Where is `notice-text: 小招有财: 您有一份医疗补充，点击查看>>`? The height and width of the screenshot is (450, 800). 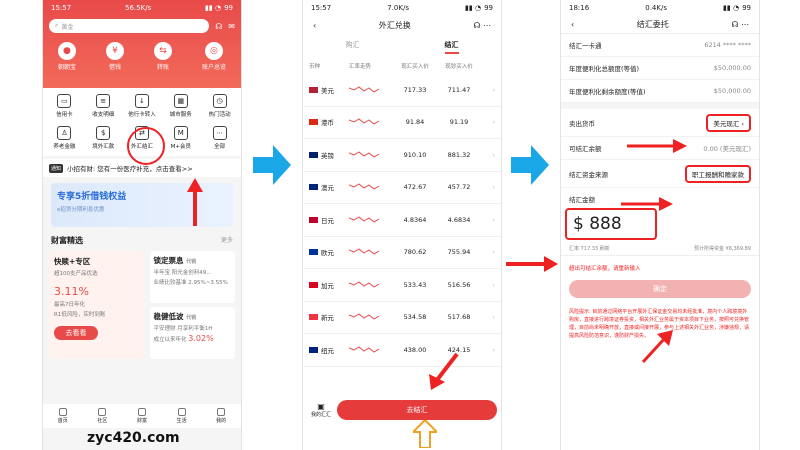 notice-text: 小招有财: 您有一份医疗补充，点击查看>> is located at coordinates (130, 169).